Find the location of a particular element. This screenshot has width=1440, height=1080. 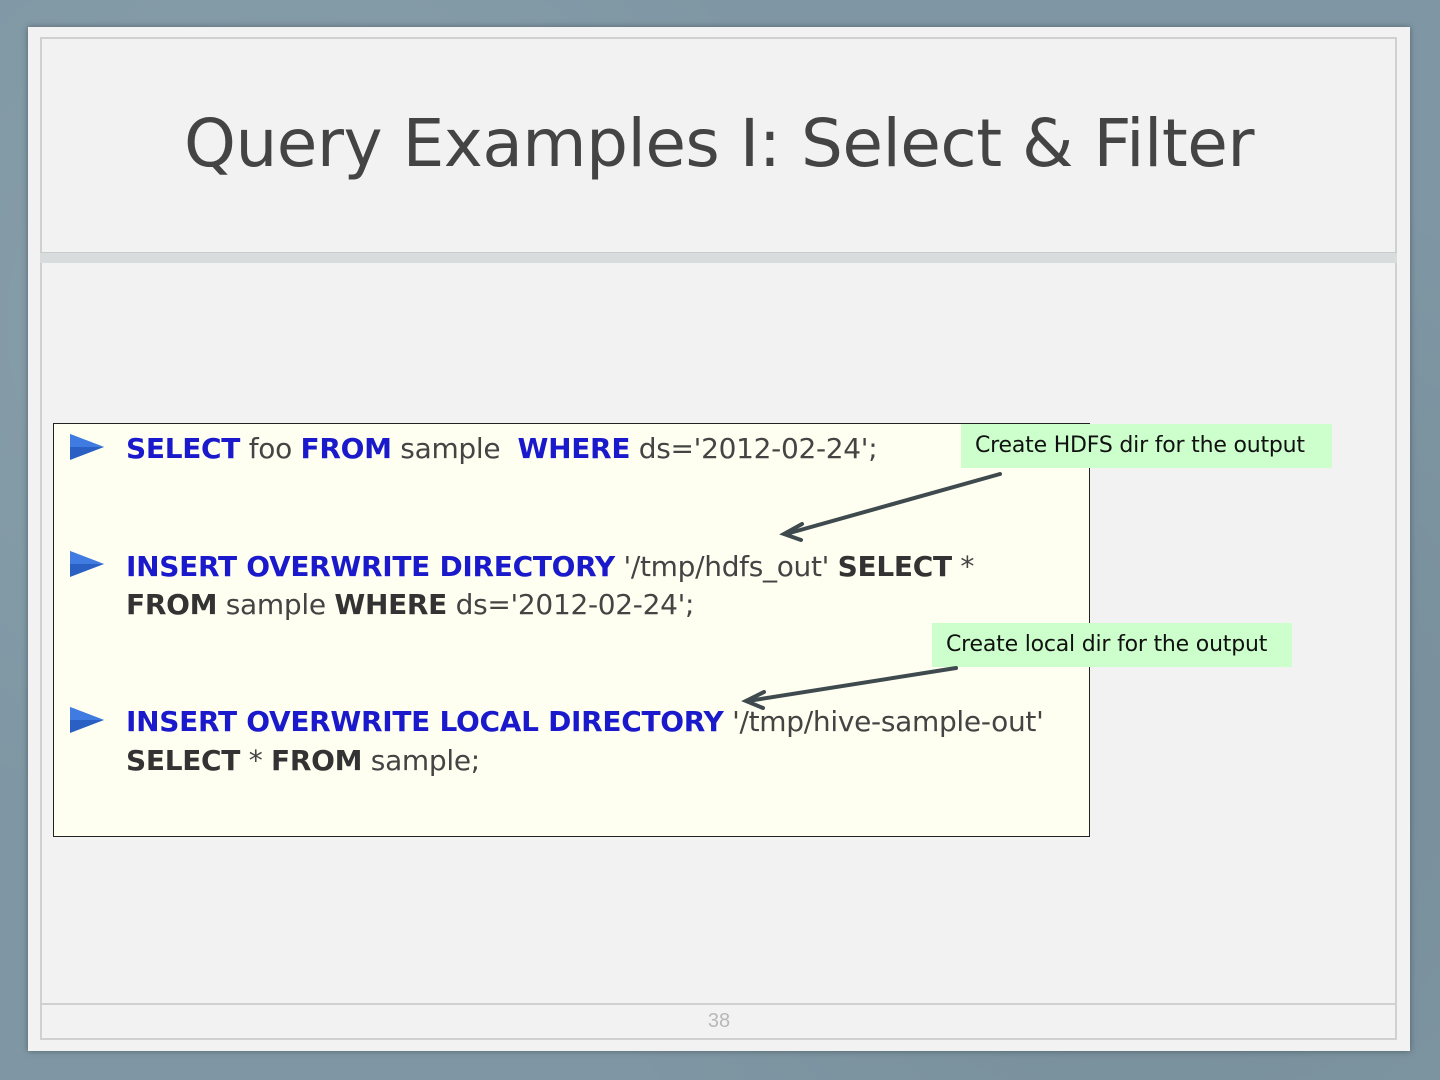

footer-divider is located at coordinates (718, 1004).